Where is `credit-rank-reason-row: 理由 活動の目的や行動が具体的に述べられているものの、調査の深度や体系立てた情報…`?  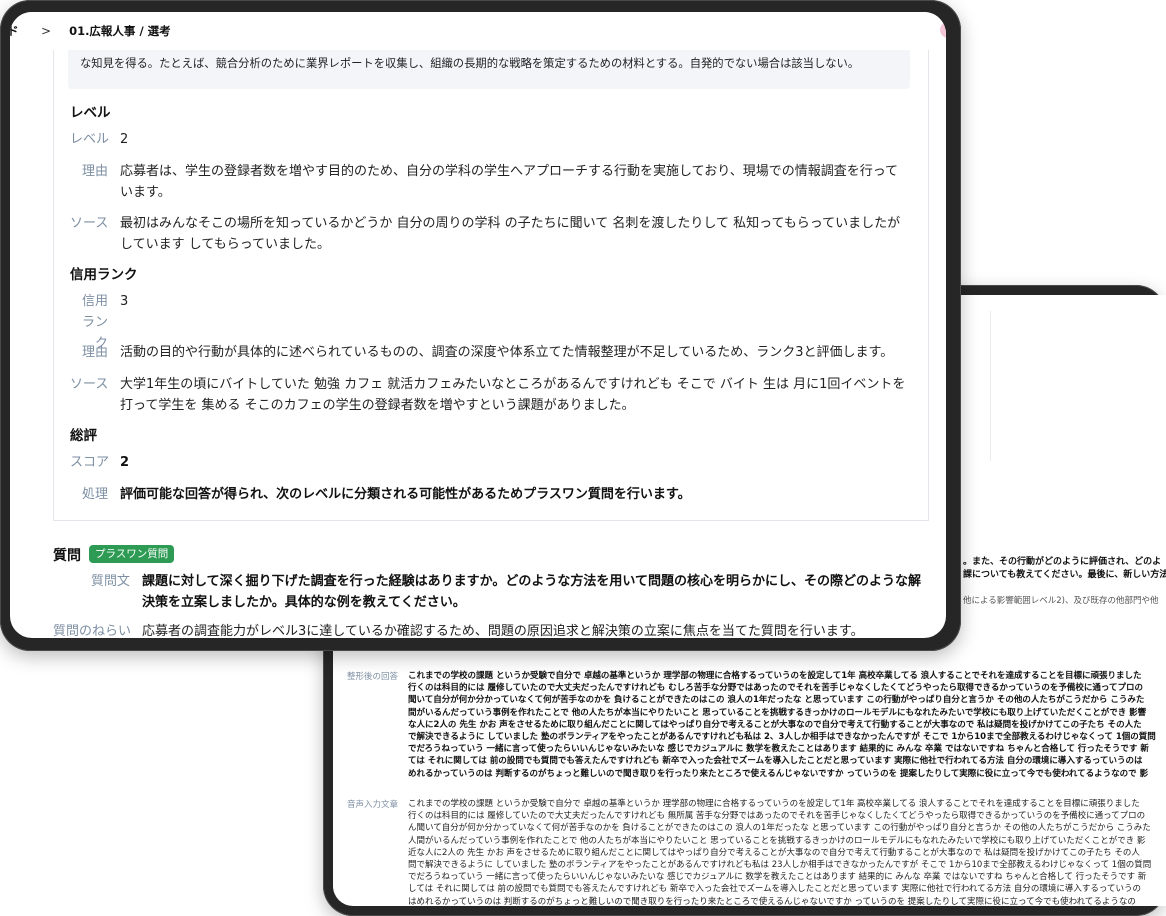 credit-rank-reason-row: 理由 活動の目的や行動が具体的に述べられているものの、調査の深度や体系立てた情報… is located at coordinates (490, 352).